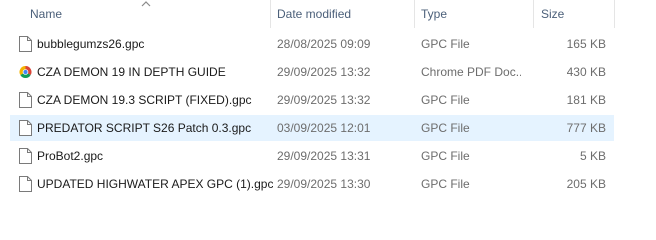  Describe the element at coordinates (70, 156) in the screenshot. I see `file-name: ProBot2.gpc` at that location.